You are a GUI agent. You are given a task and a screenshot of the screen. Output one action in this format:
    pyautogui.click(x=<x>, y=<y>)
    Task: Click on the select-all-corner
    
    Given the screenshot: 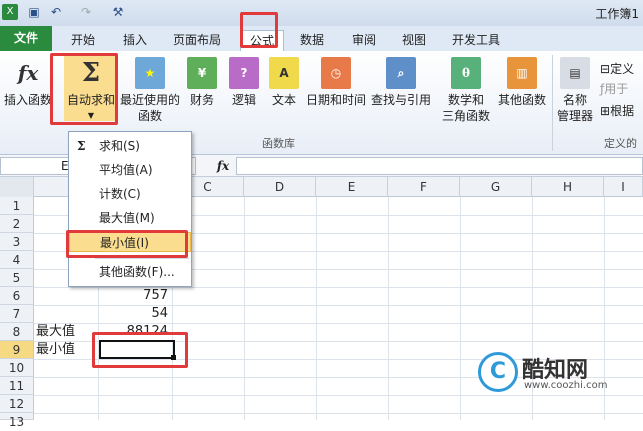 What is the action you would take?
    pyautogui.click(x=17, y=187)
    